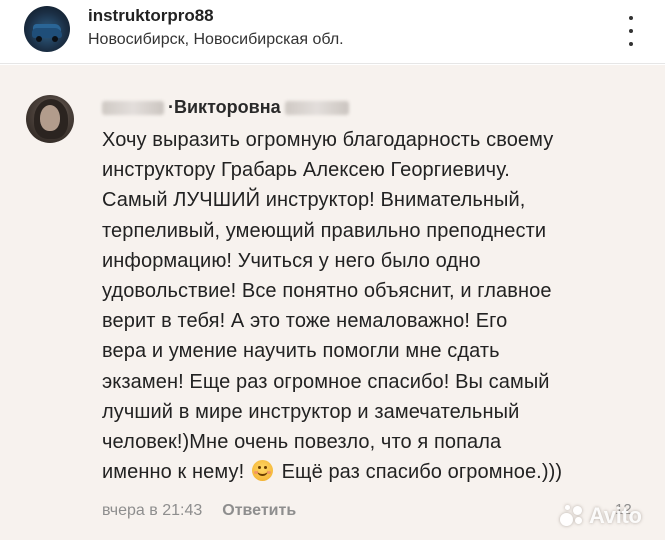 The height and width of the screenshot is (540, 665). I want to click on comment-line: Самый ЛУЧШИЙ инструктор! Внимательный,, so click(314, 200).